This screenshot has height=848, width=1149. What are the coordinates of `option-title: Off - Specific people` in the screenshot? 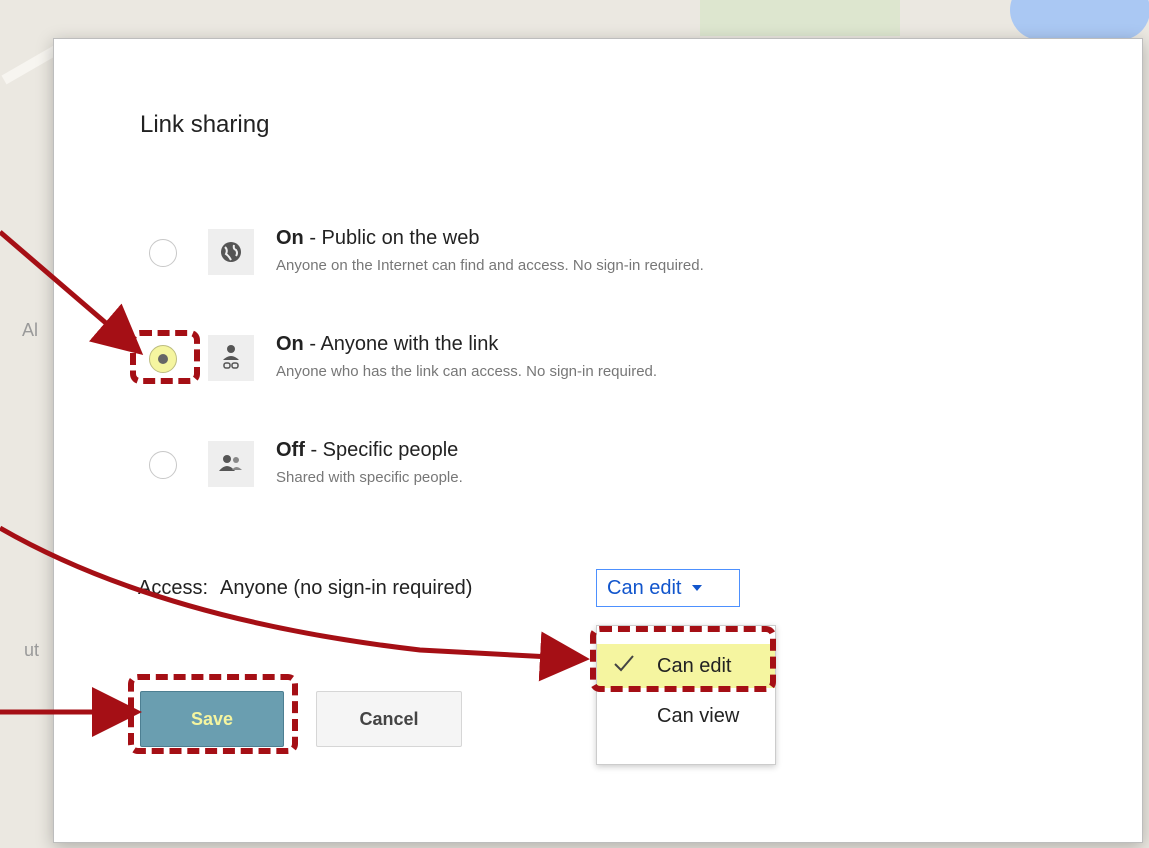 It's located at (367, 450).